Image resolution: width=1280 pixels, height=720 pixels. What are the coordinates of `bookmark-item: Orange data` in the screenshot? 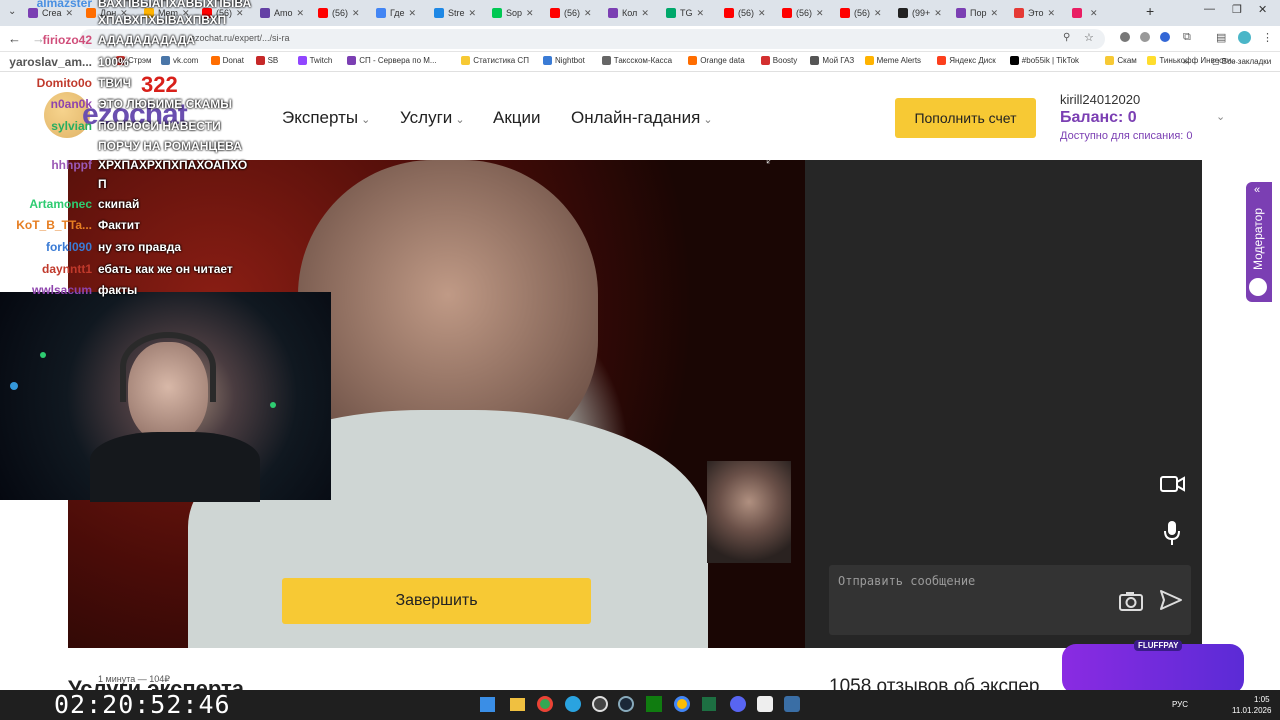 It's located at (716, 60).